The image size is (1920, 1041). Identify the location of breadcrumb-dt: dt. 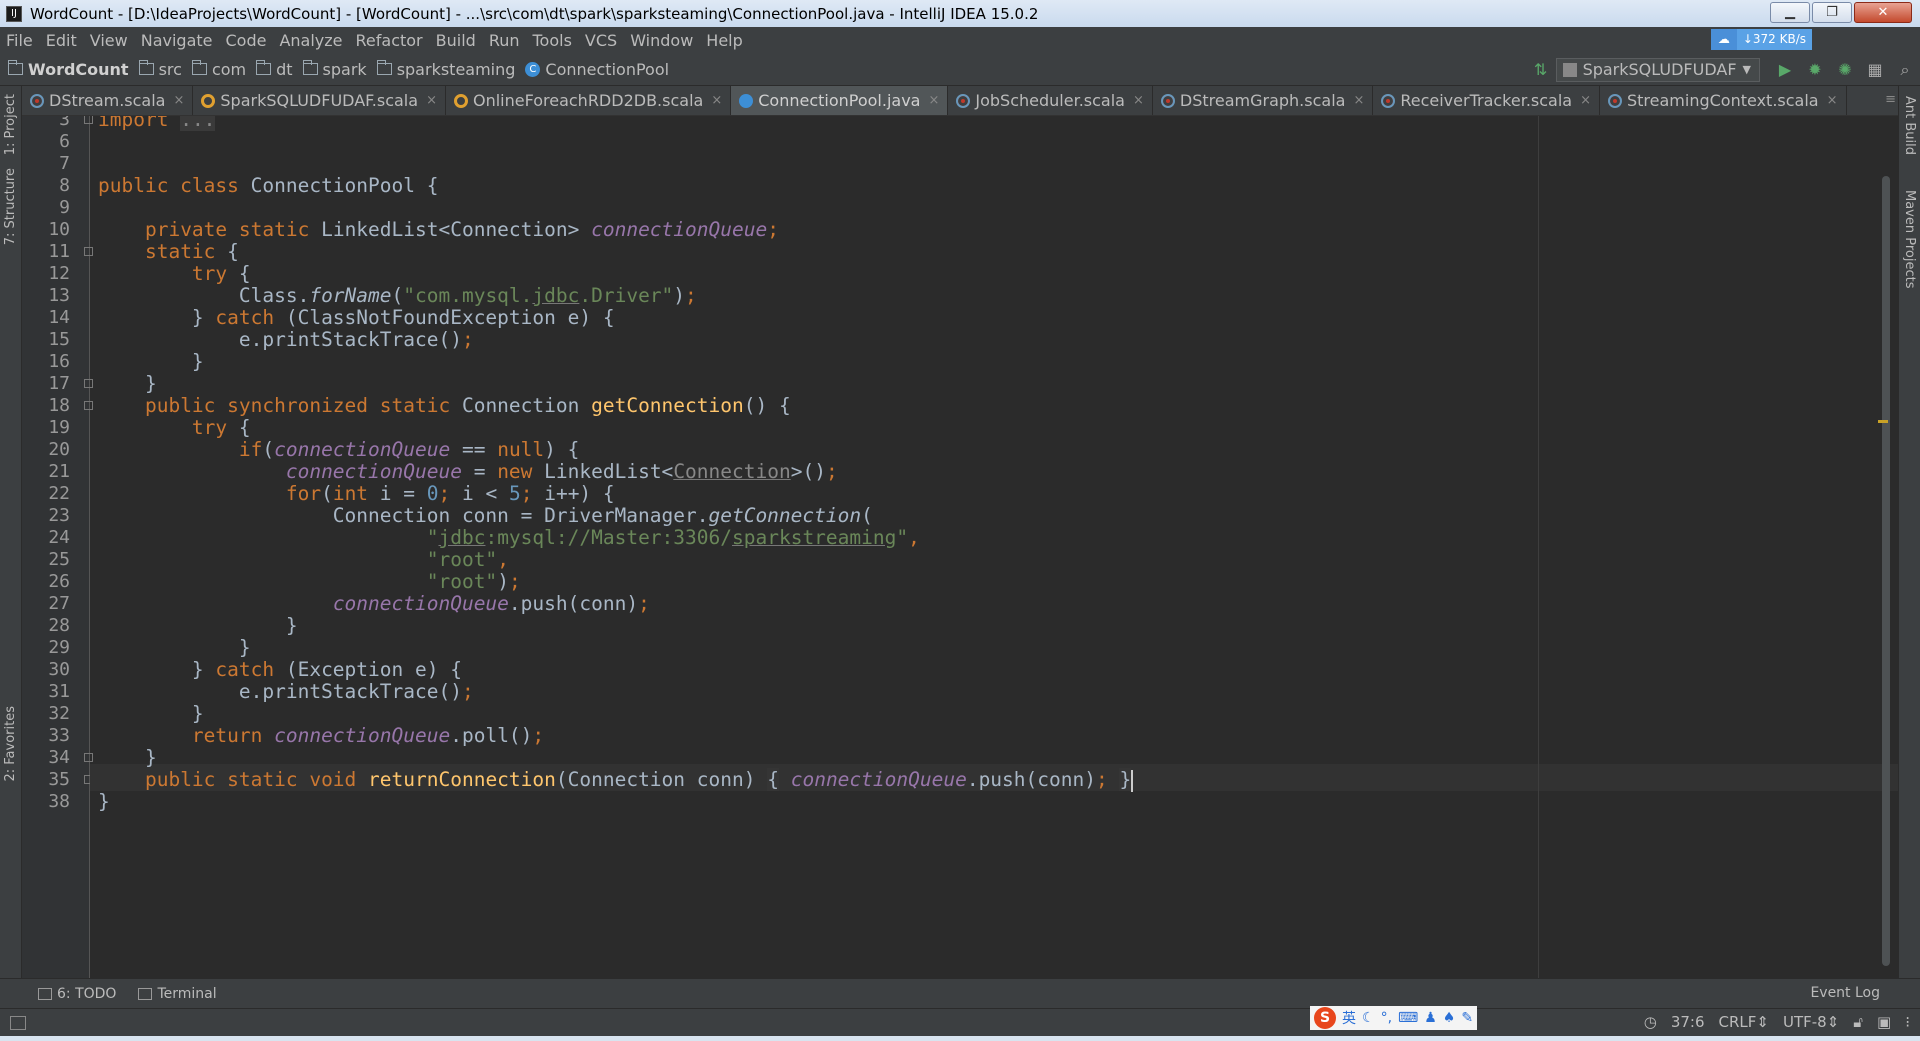
(274, 69).